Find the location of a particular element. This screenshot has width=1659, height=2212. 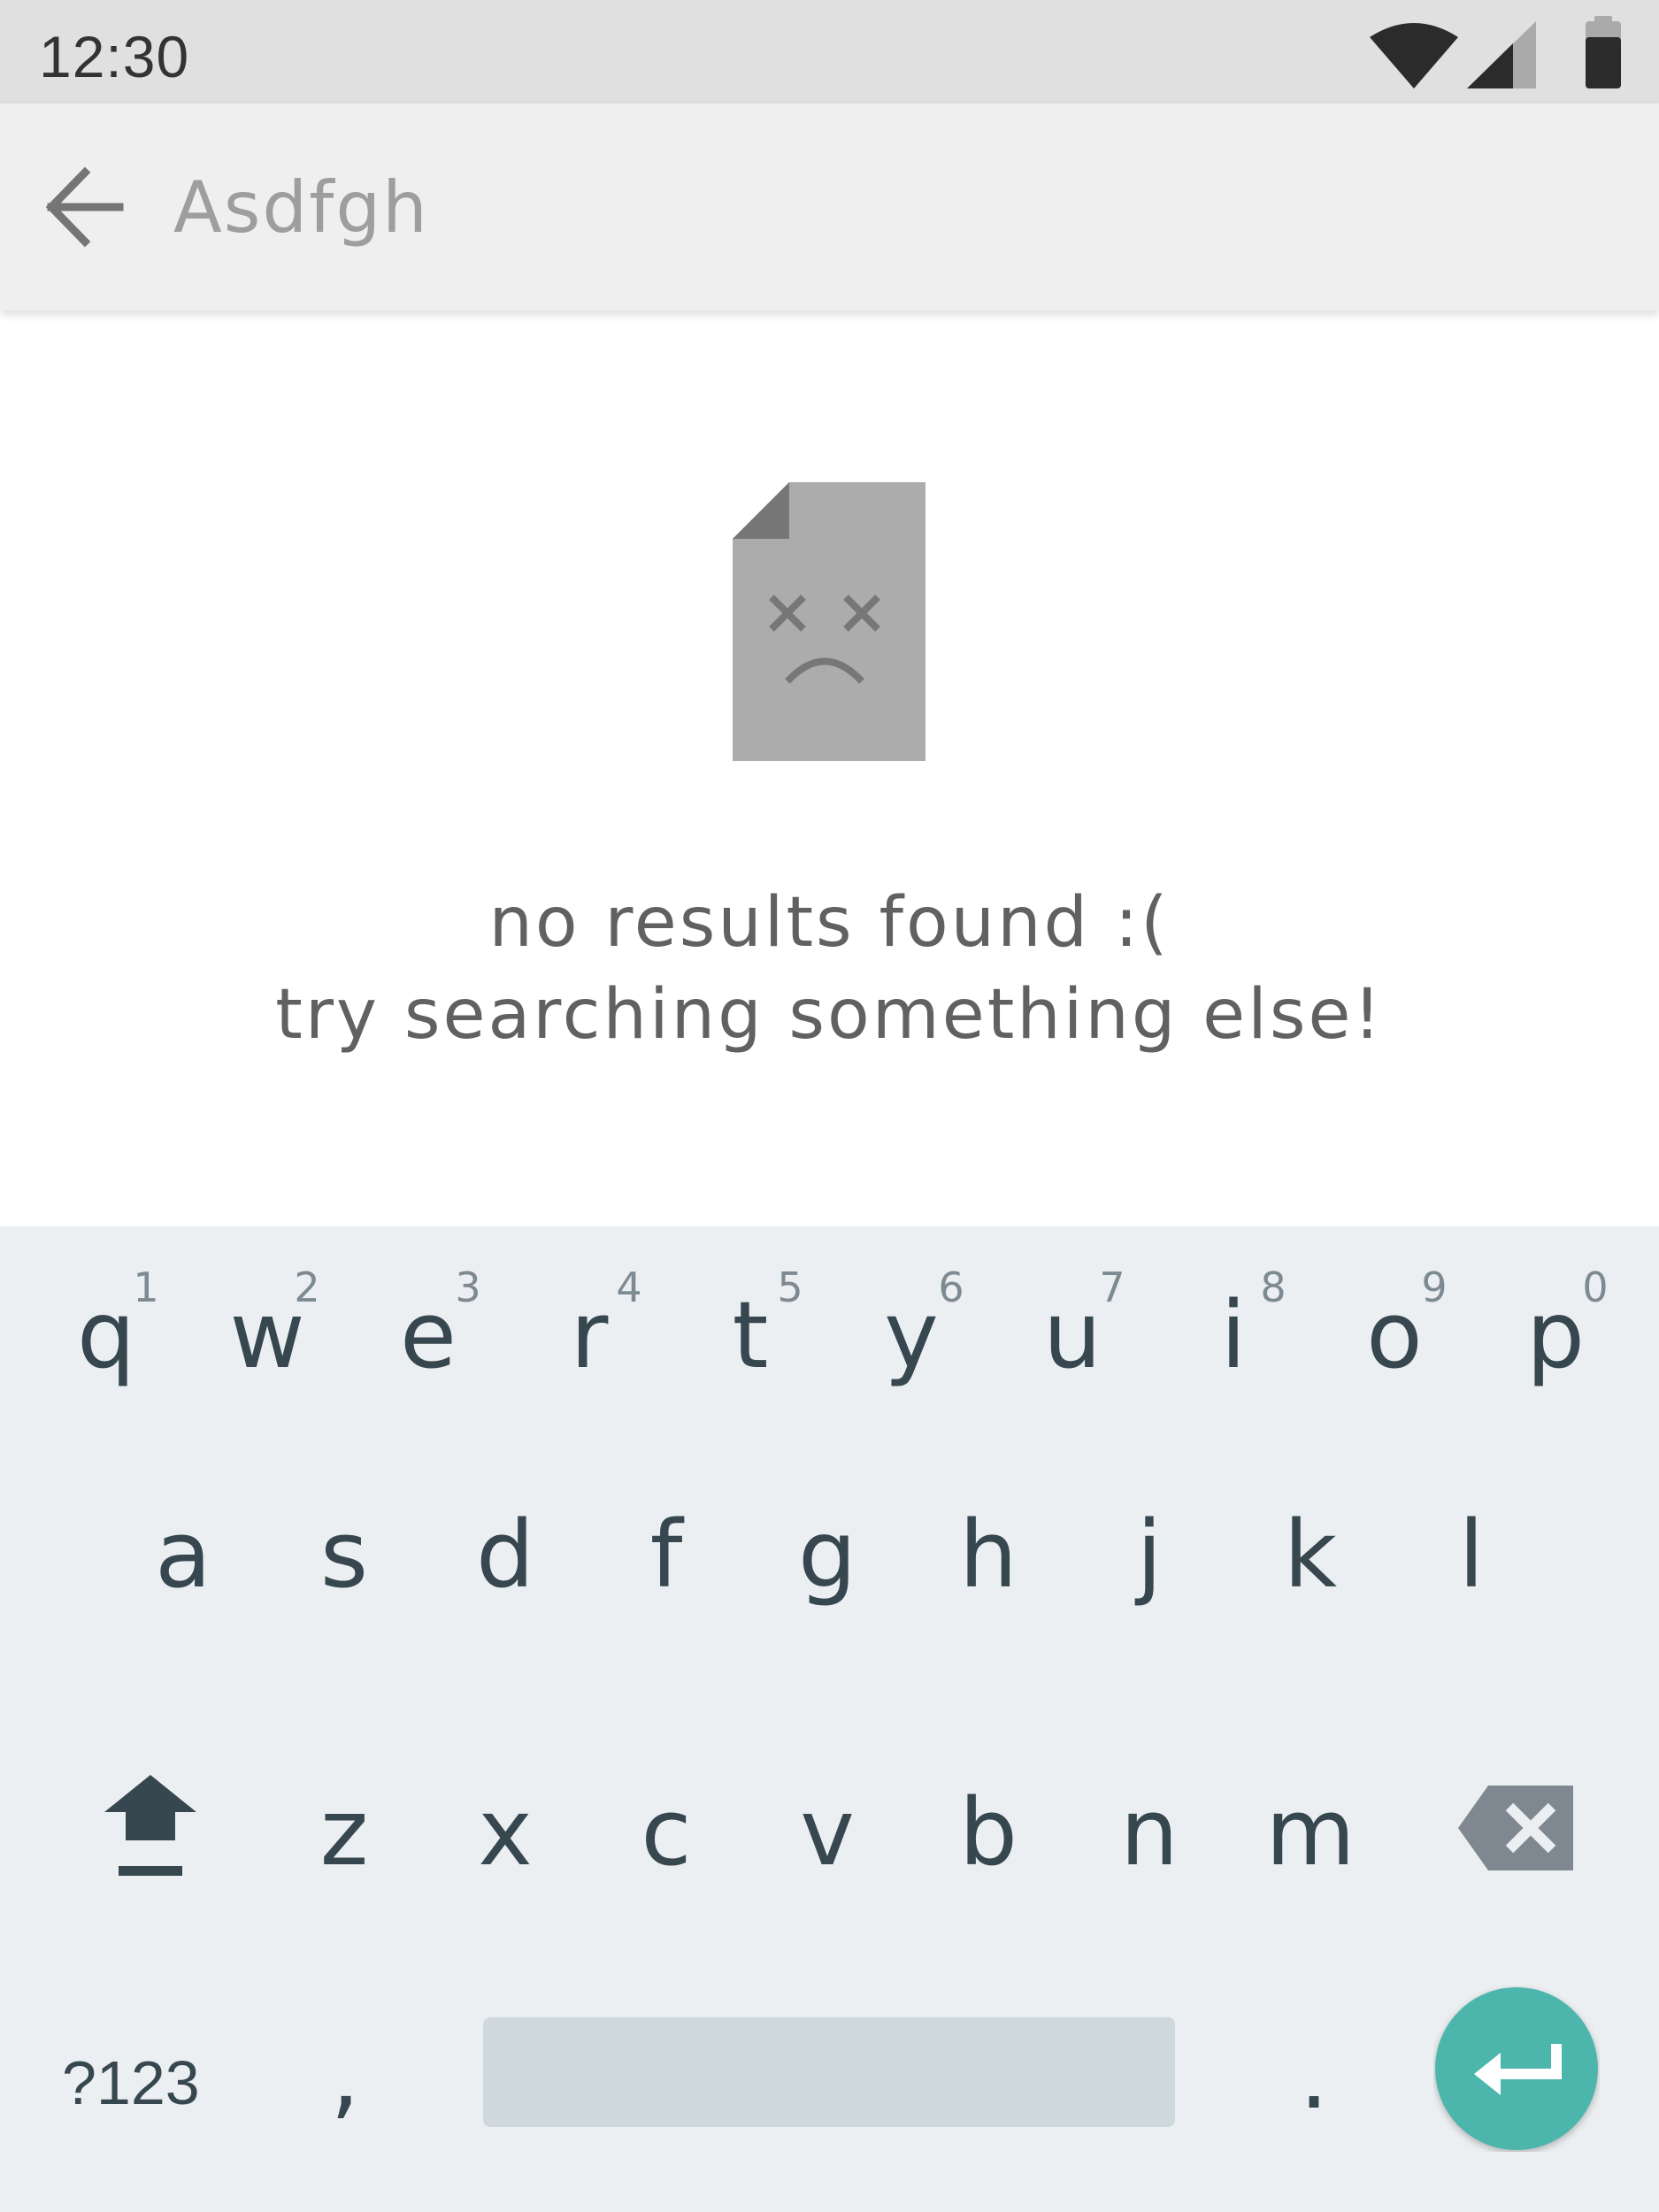

key-label: z is located at coordinates (344, 1832).